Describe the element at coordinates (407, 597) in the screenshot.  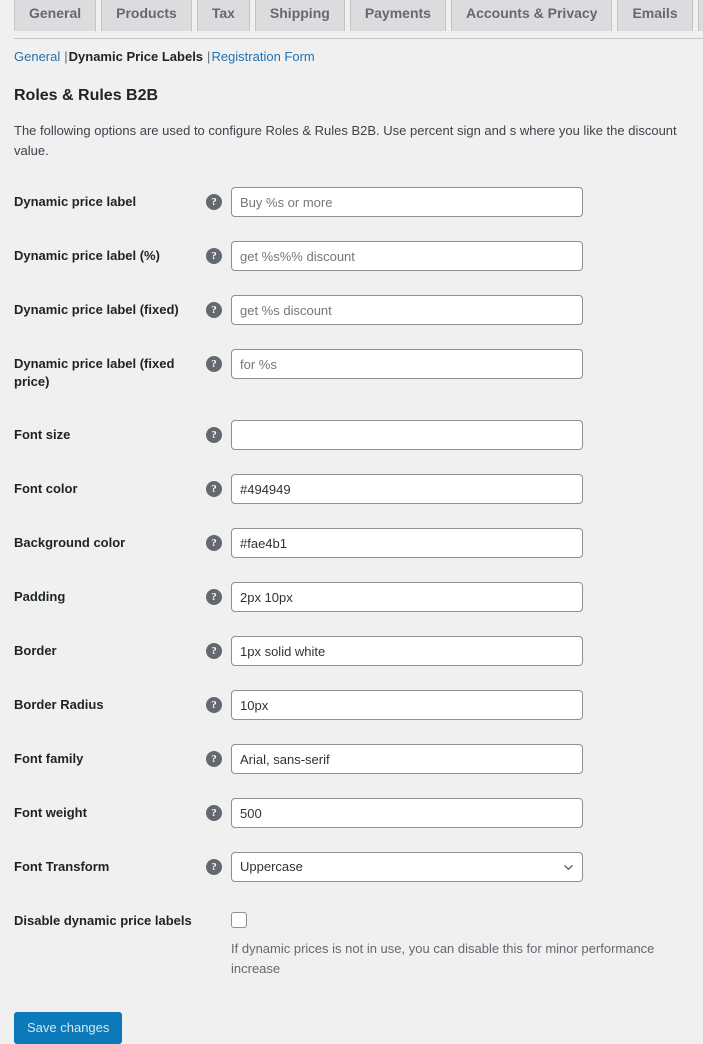
I see `padding-input` at that location.